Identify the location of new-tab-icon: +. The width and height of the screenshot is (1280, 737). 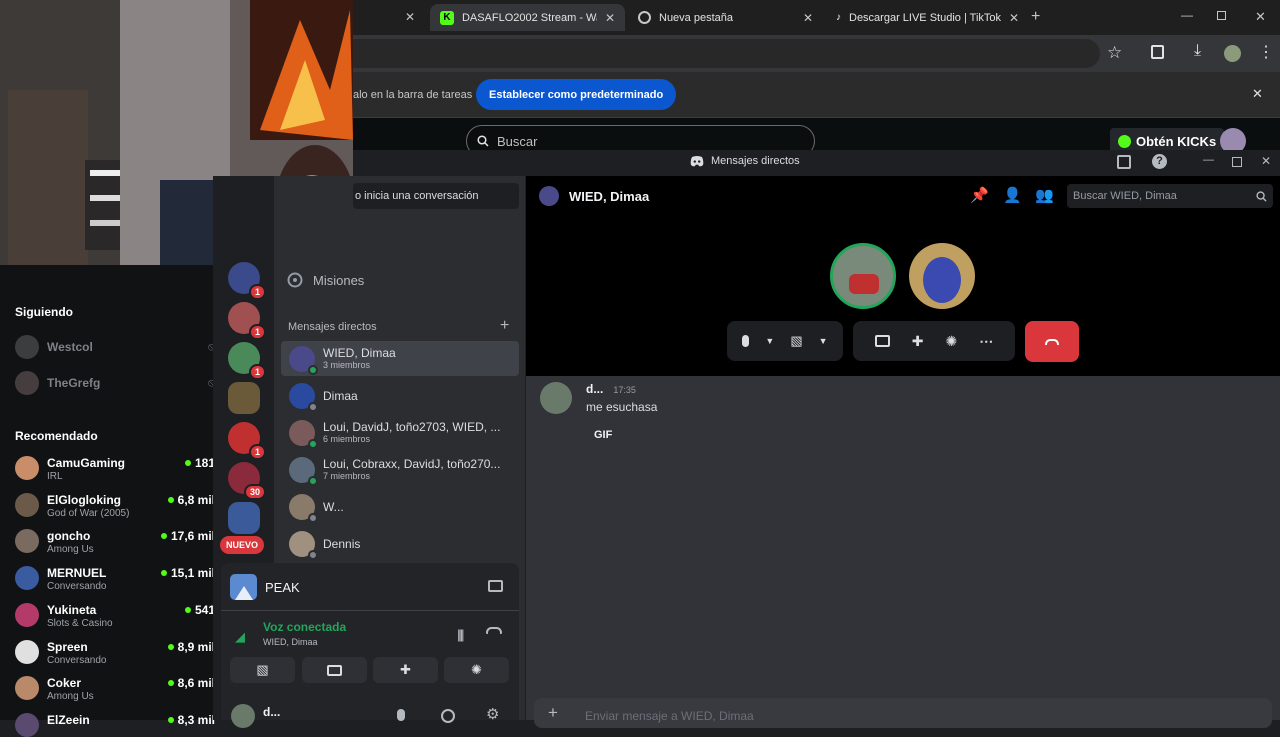
(1035, 17).